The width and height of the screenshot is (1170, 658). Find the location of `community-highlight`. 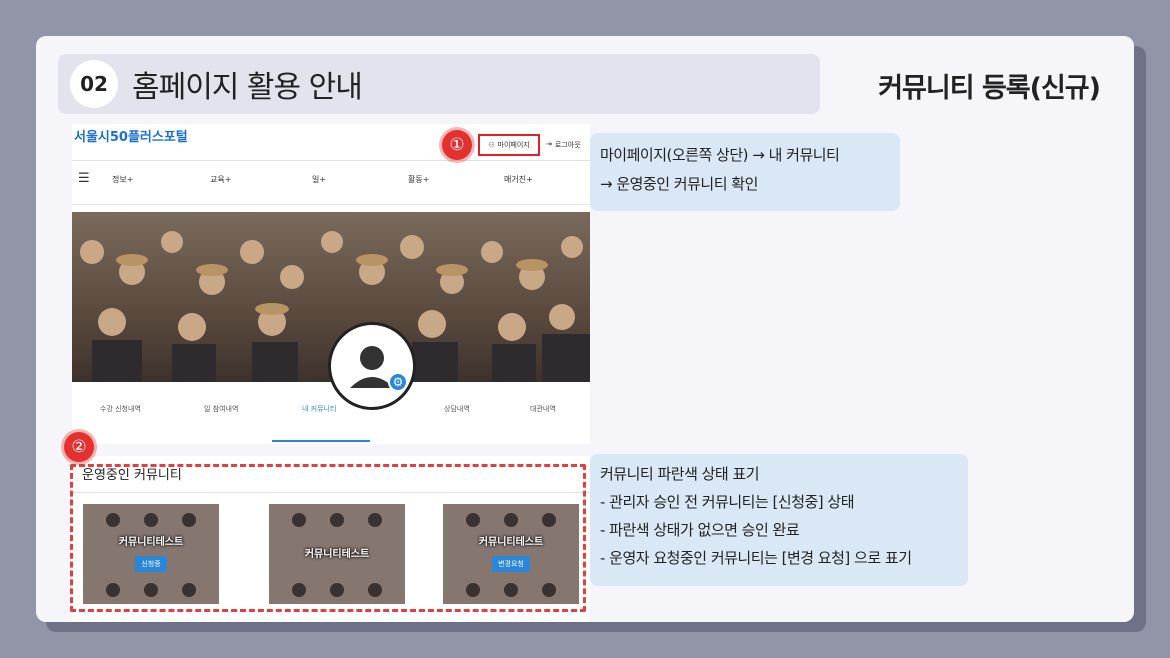

community-highlight is located at coordinates (328, 538).